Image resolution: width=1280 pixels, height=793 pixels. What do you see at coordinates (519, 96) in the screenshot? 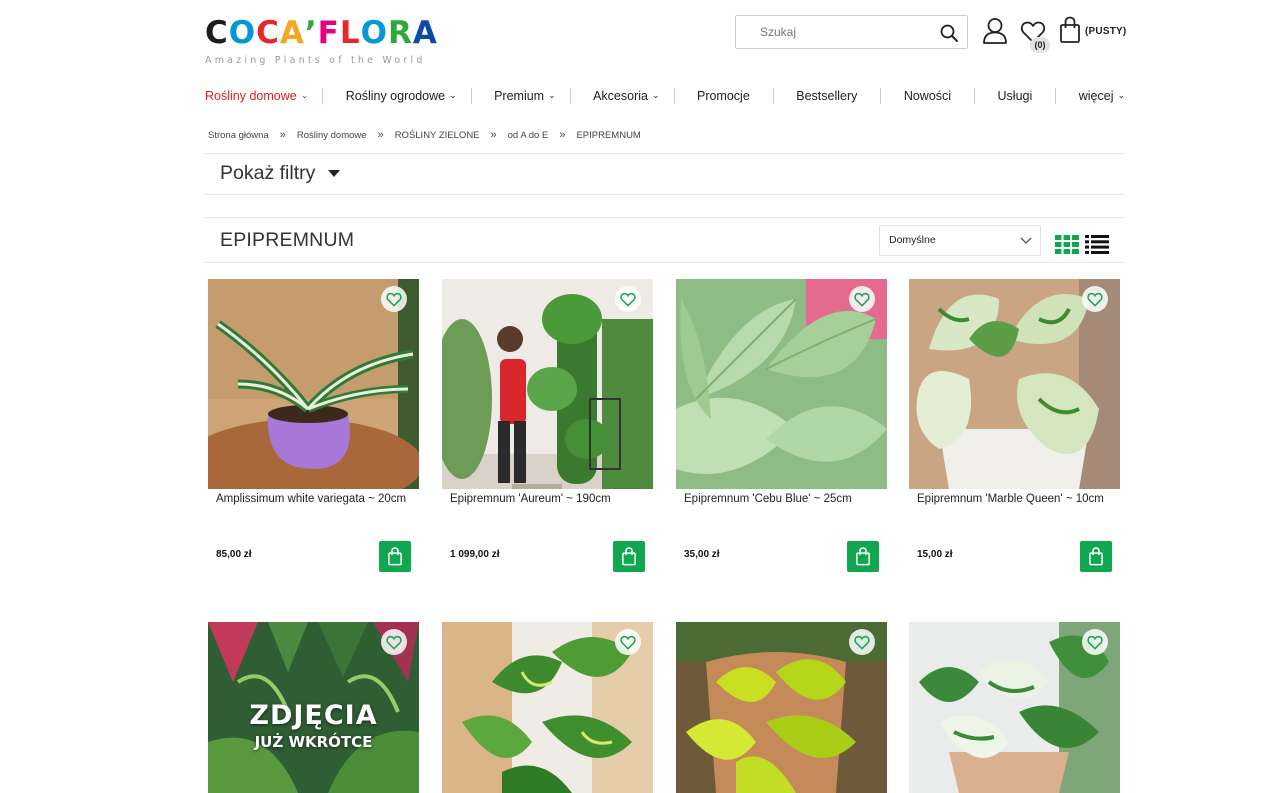
I see `nav-item-label: Premium` at bounding box center [519, 96].